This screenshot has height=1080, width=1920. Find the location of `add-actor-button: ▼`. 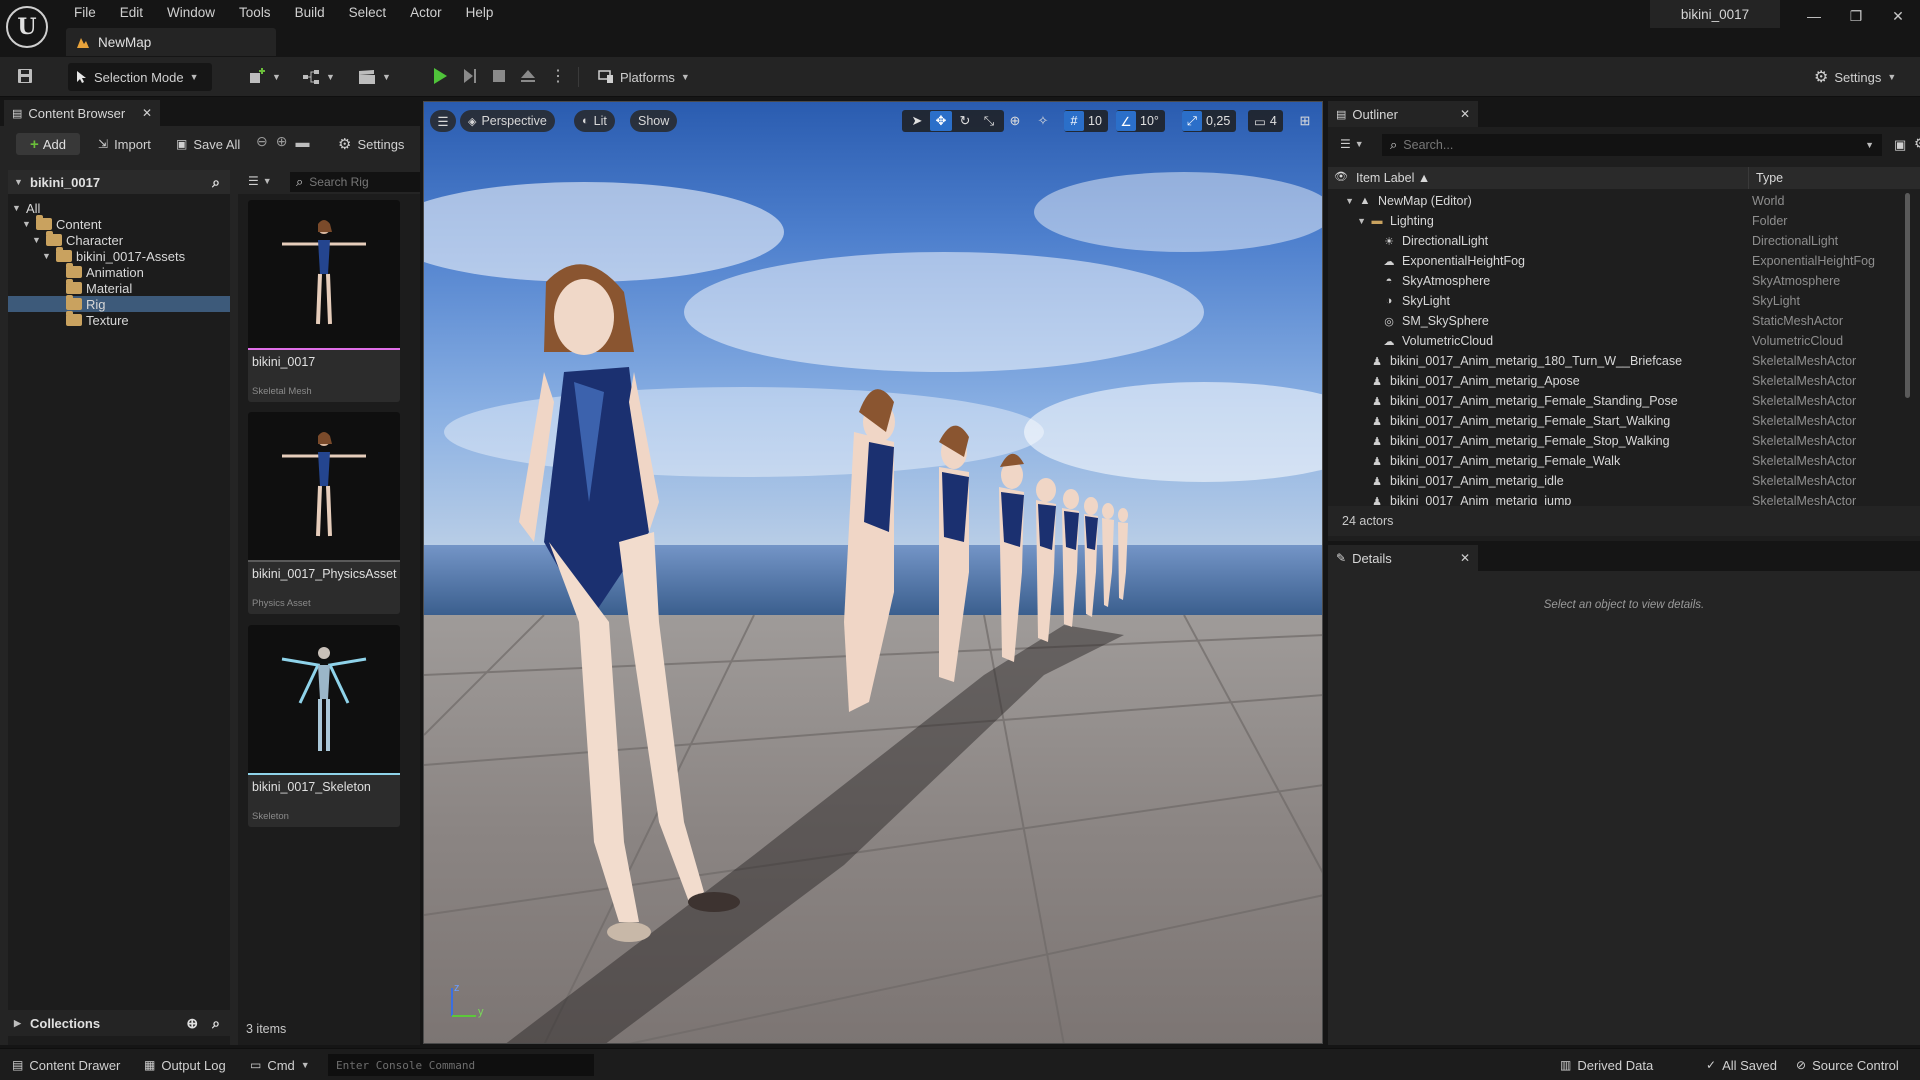

add-actor-button: ▼ is located at coordinates (264, 77).